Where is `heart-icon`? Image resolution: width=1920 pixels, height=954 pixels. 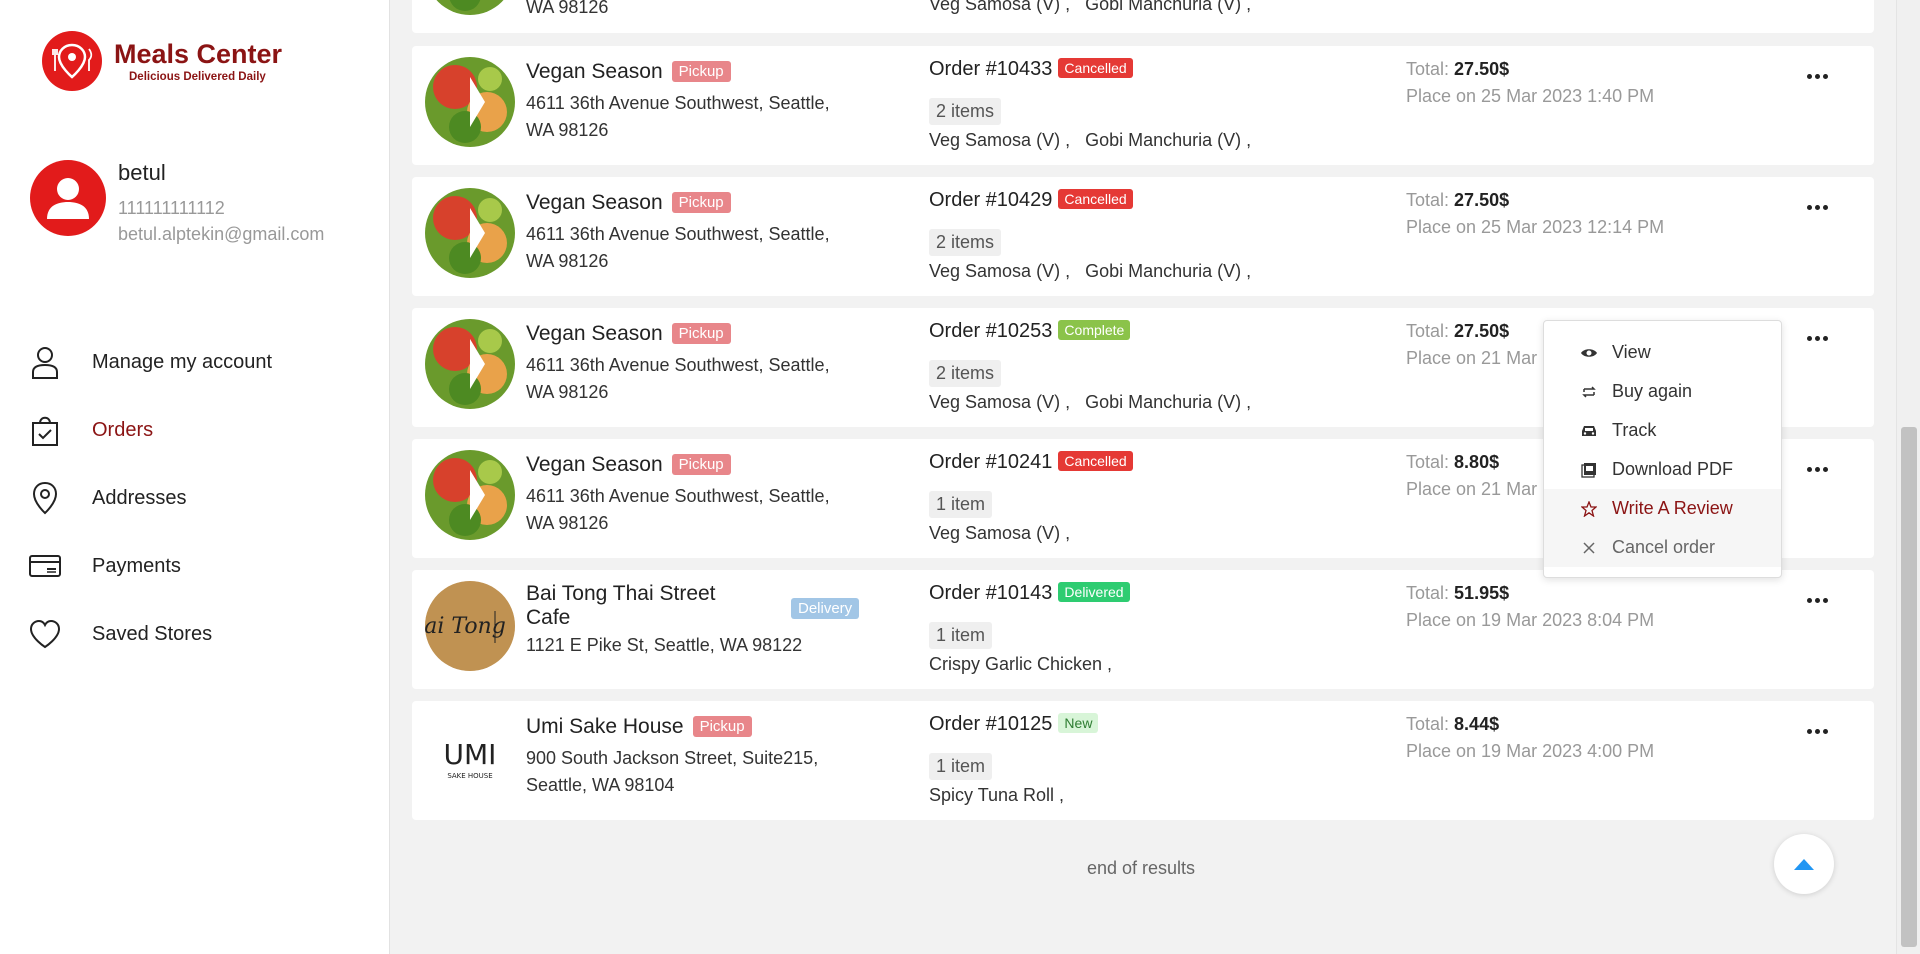 heart-icon is located at coordinates (45, 634).